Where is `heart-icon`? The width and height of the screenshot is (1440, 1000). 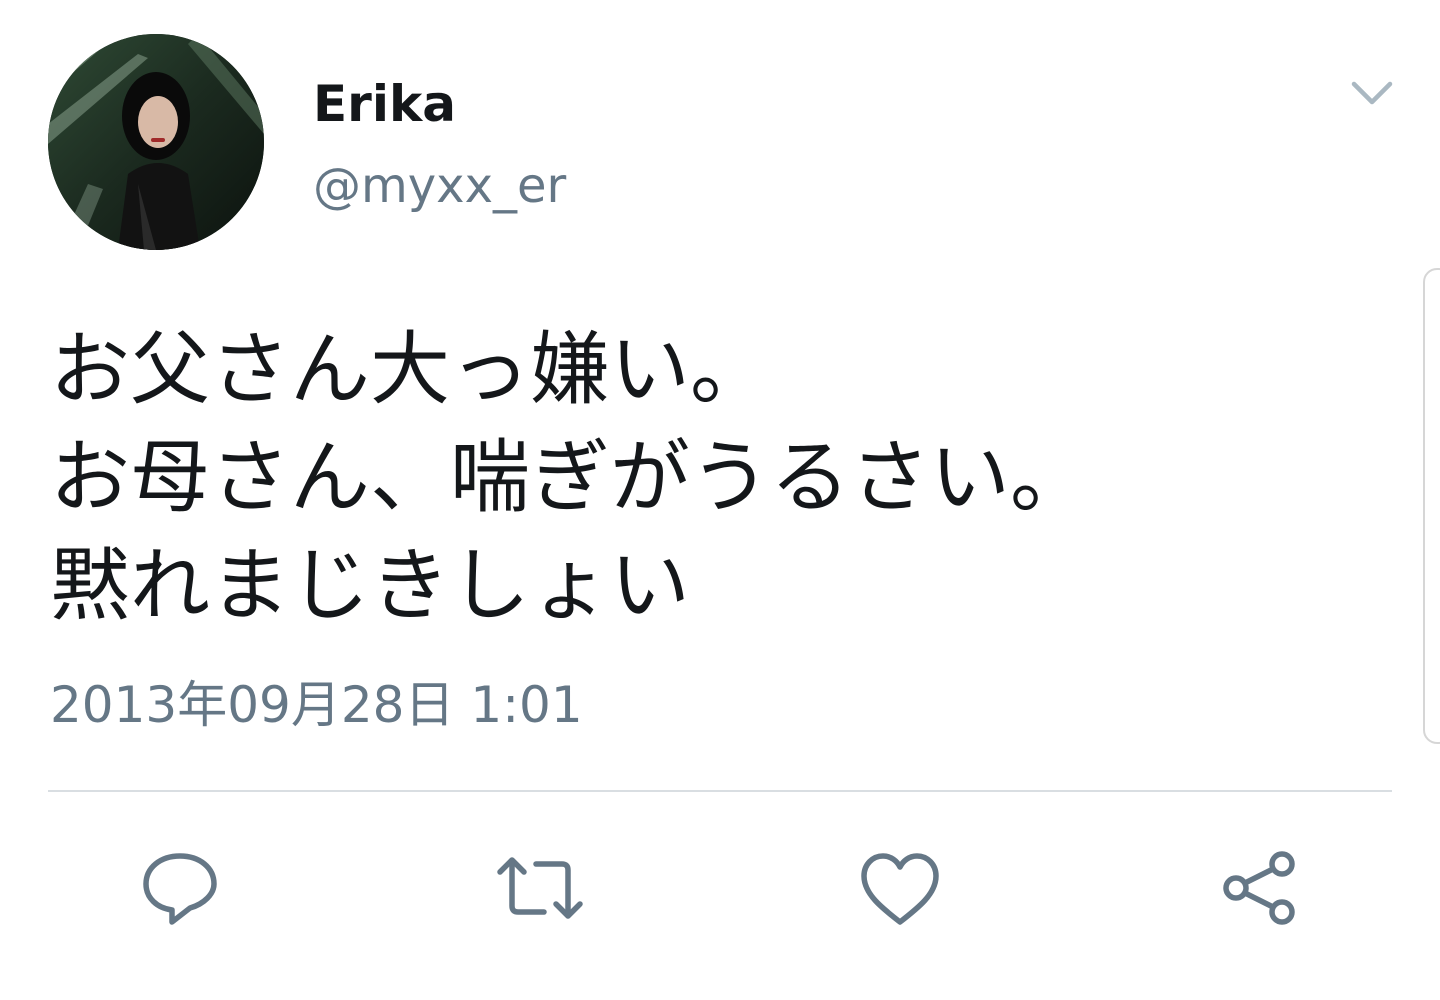 heart-icon is located at coordinates (900, 889).